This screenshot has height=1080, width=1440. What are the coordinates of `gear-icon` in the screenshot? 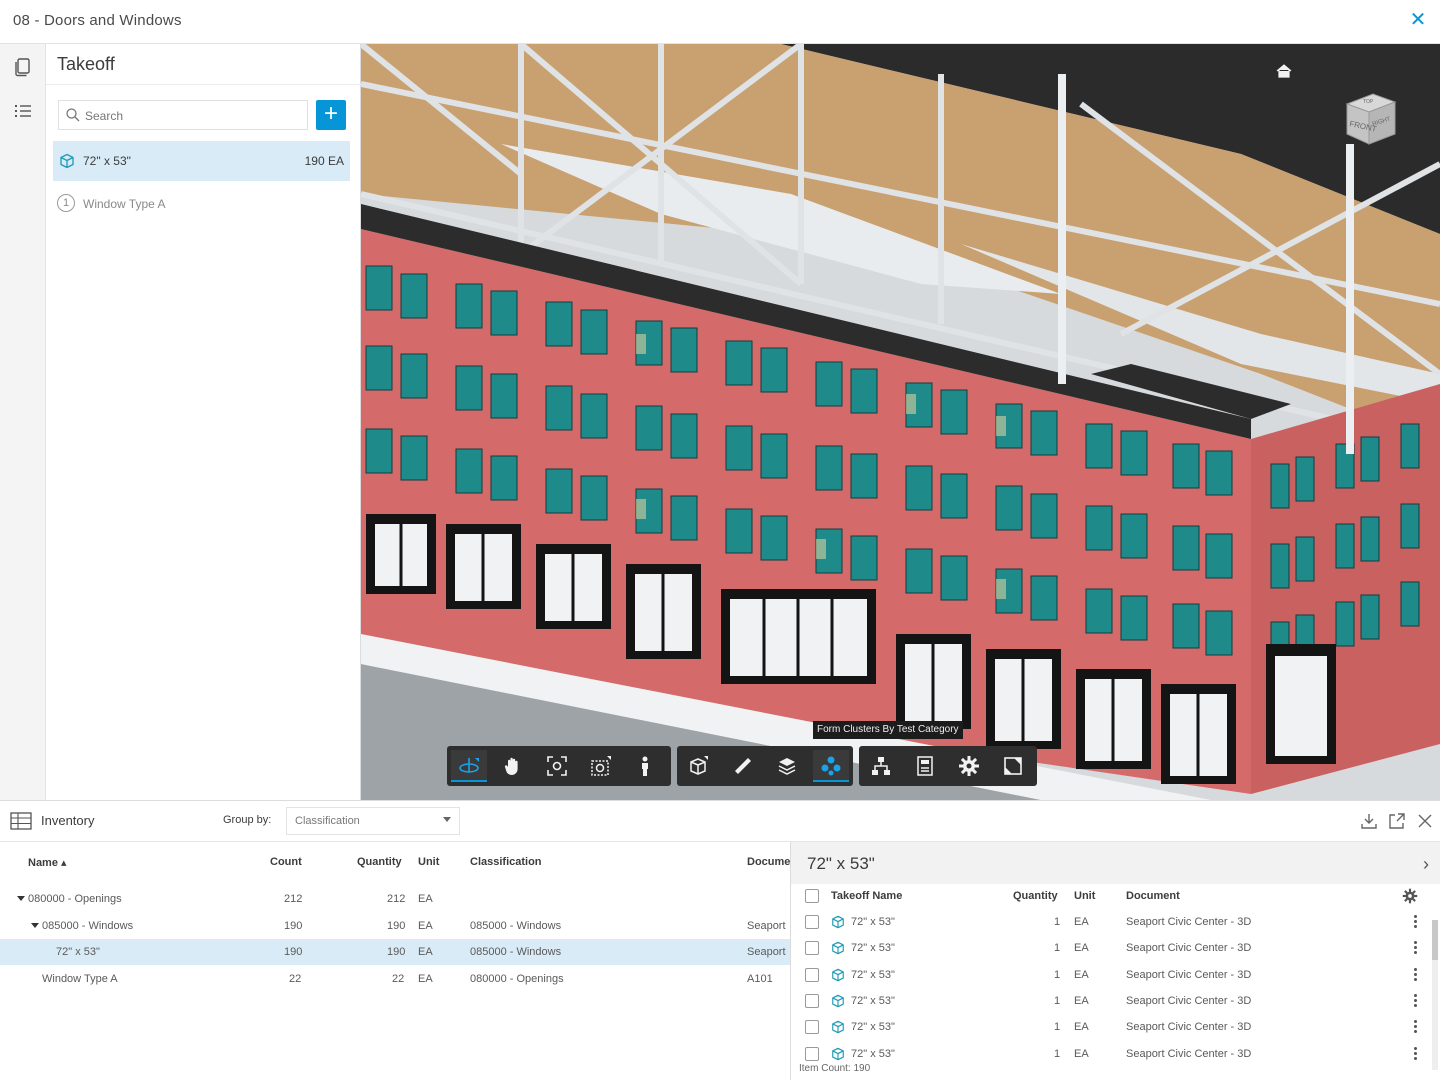 It's located at (1410, 896).